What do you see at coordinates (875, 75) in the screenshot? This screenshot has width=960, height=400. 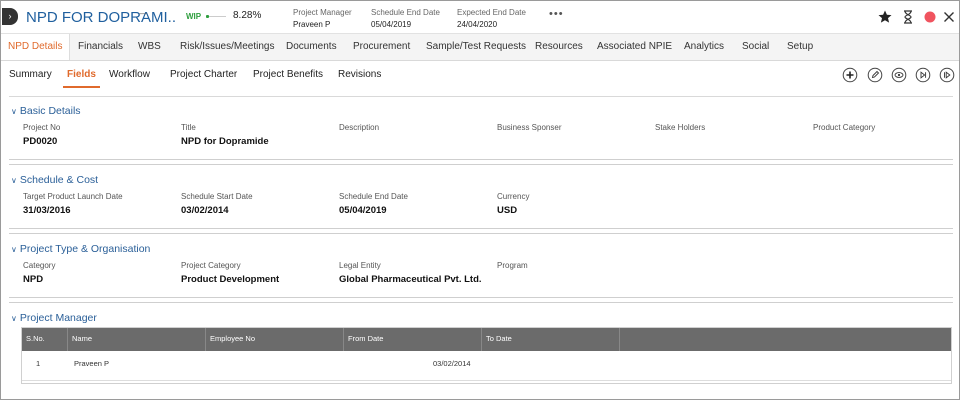 I see `edit-icon` at bounding box center [875, 75].